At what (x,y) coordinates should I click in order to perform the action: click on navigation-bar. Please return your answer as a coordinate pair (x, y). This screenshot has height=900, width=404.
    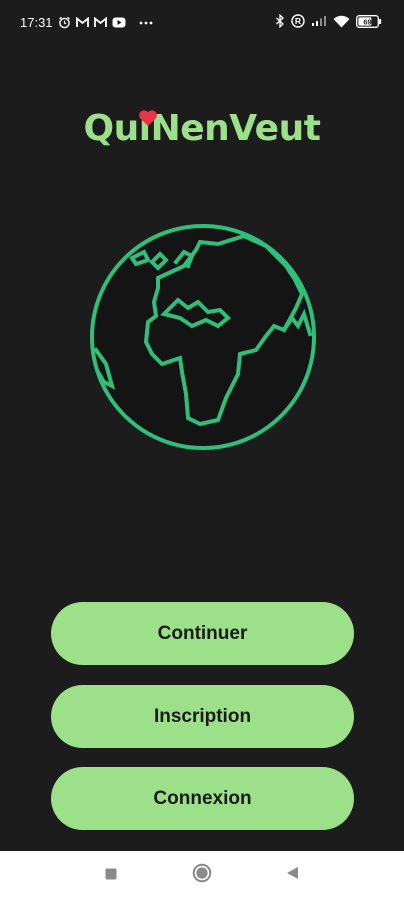
    Looking at the image, I should click on (202, 875).